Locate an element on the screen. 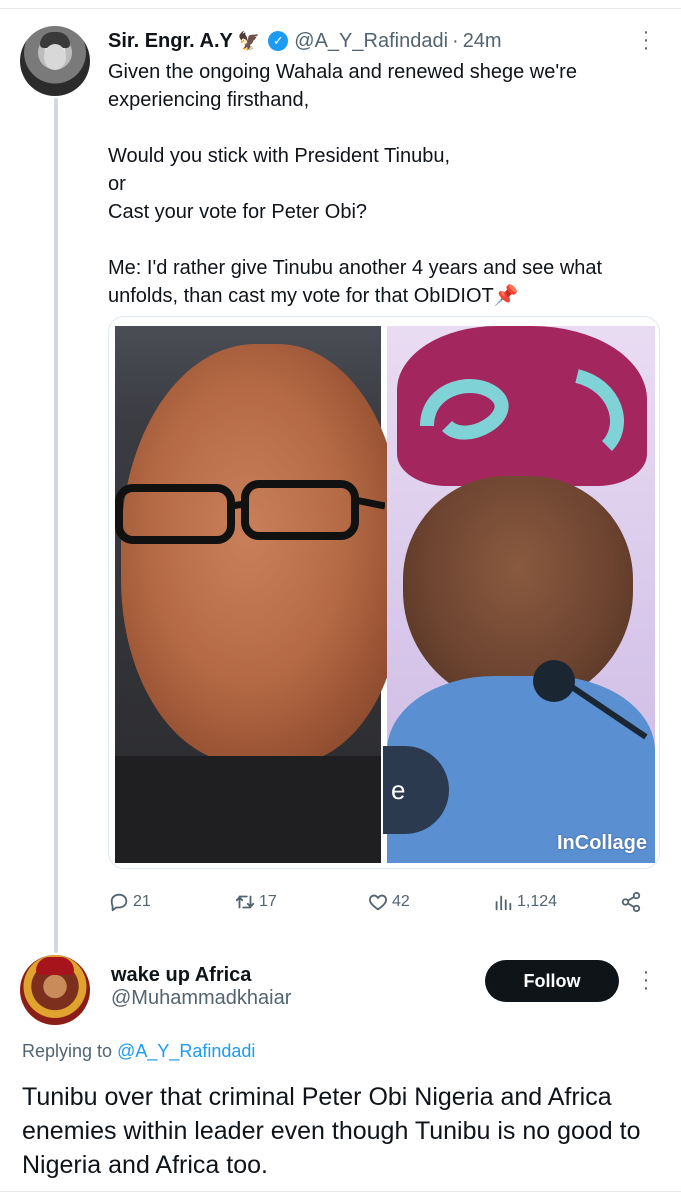 The width and height of the screenshot is (681, 1200). photo-right-face is located at coordinates (518, 591).